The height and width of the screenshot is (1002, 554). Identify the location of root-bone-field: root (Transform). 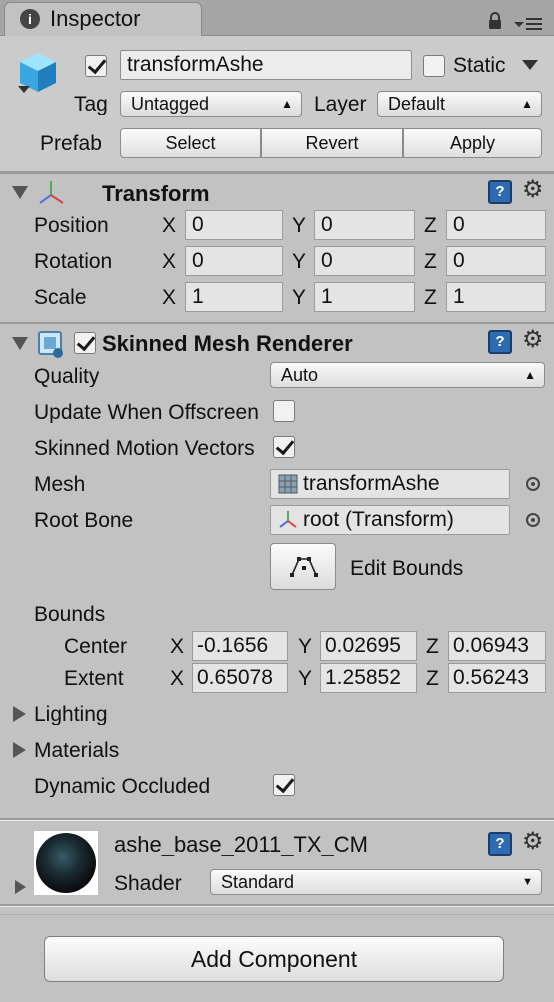
(390, 520).